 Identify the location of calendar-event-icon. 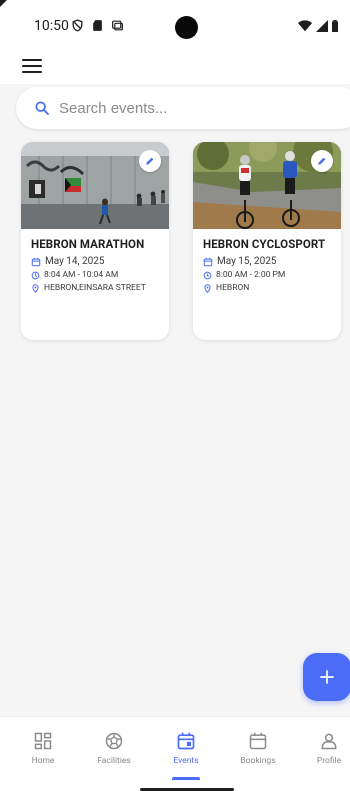
(186, 741).